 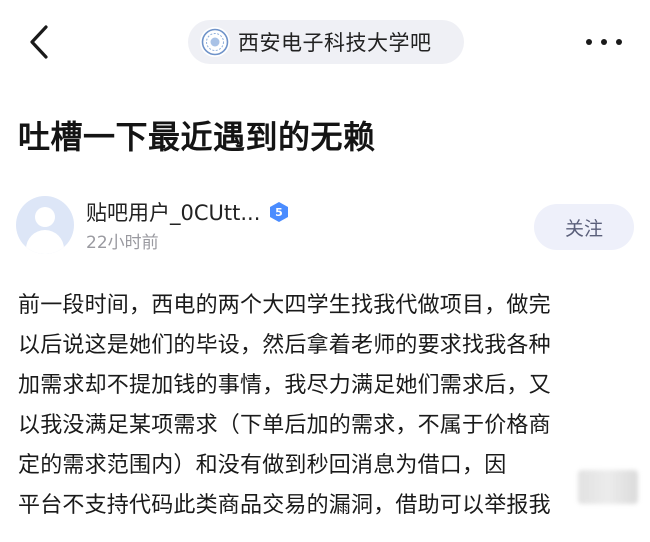 What do you see at coordinates (284, 505) in the screenshot?
I see `body-line: 平台不支持代码此类商品交易的漏洞，借助可以举报我` at bounding box center [284, 505].